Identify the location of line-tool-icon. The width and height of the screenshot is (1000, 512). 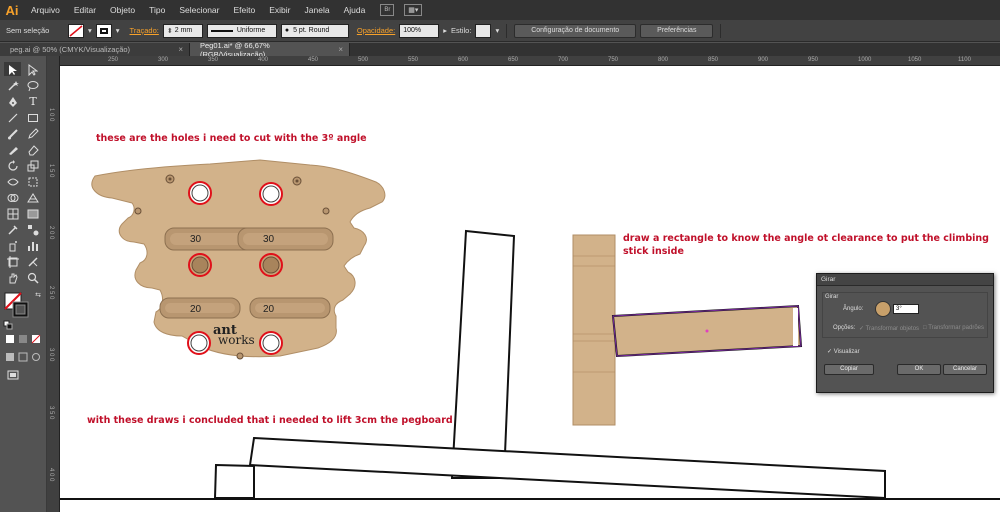
(13, 117).